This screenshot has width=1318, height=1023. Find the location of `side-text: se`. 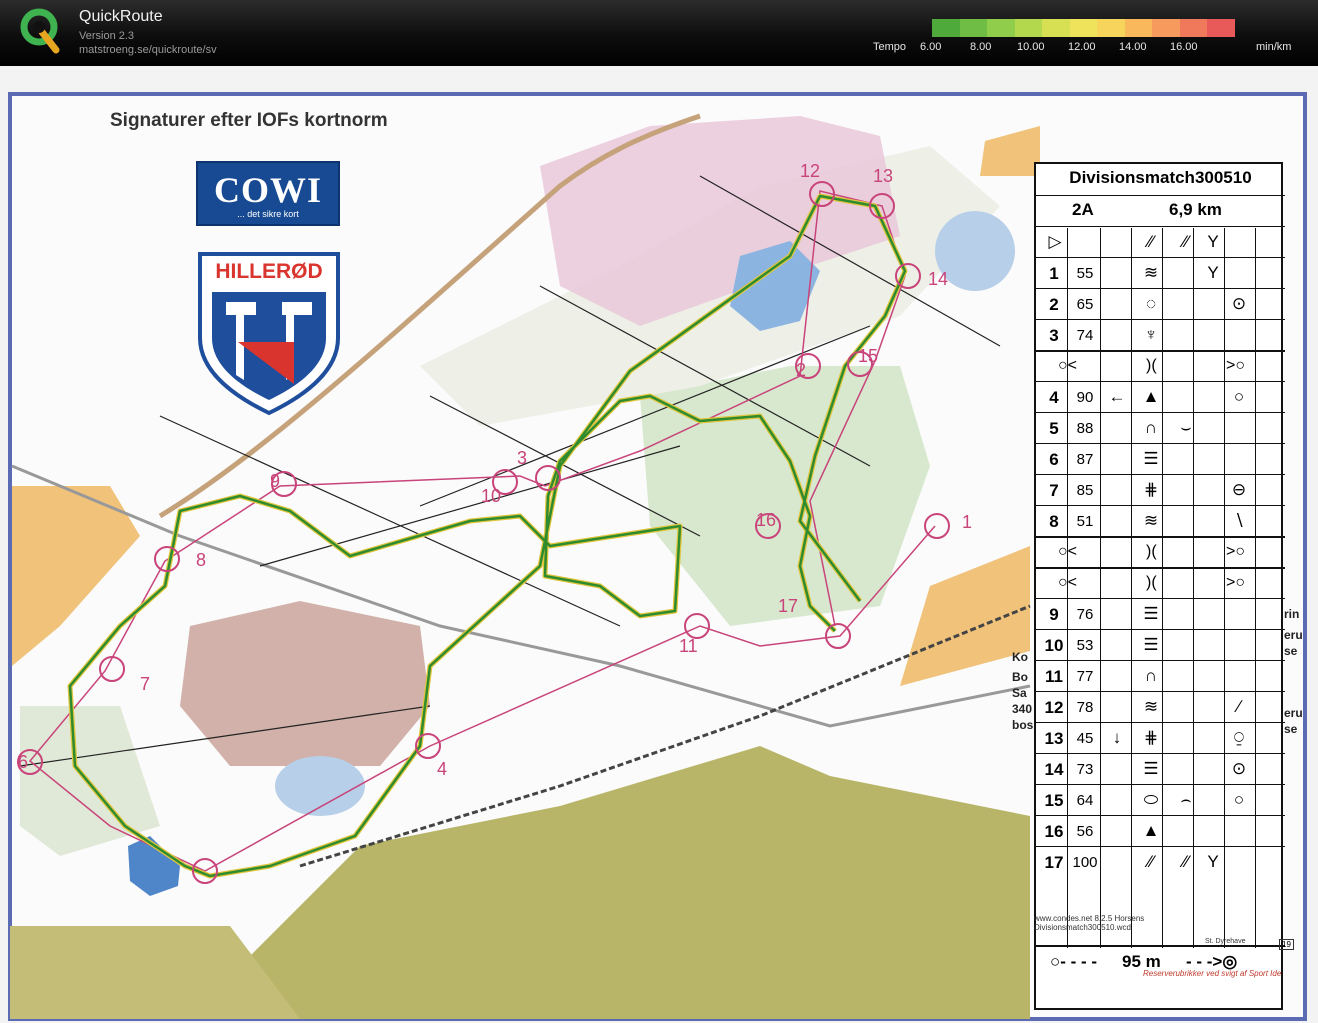

side-text: se is located at coordinates (1291, 729).